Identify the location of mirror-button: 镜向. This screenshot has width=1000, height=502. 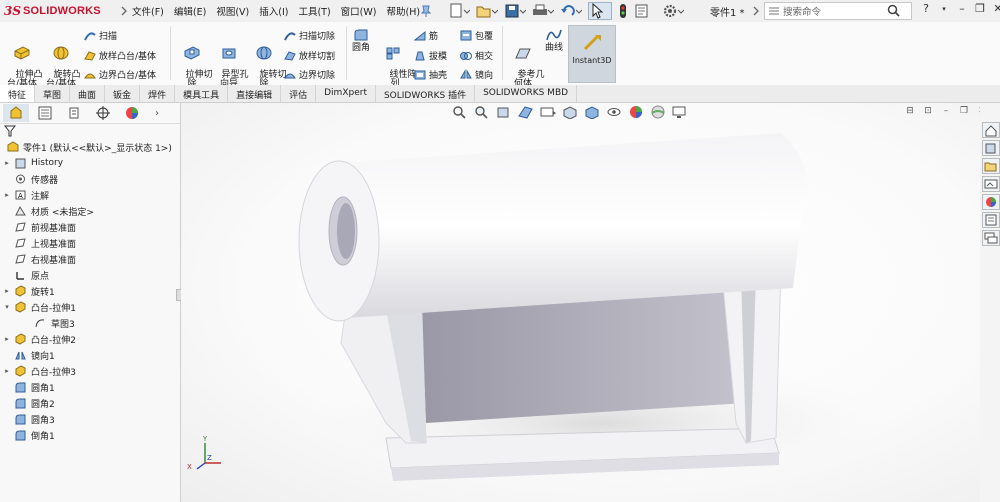
(476, 74).